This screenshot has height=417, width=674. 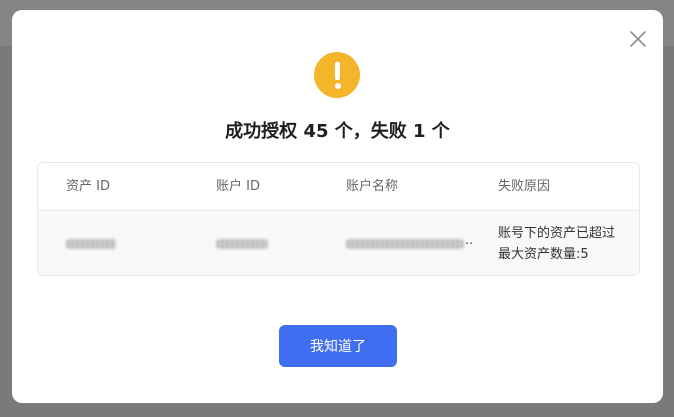 I want to click on cell-asset-id, so click(x=126, y=243).